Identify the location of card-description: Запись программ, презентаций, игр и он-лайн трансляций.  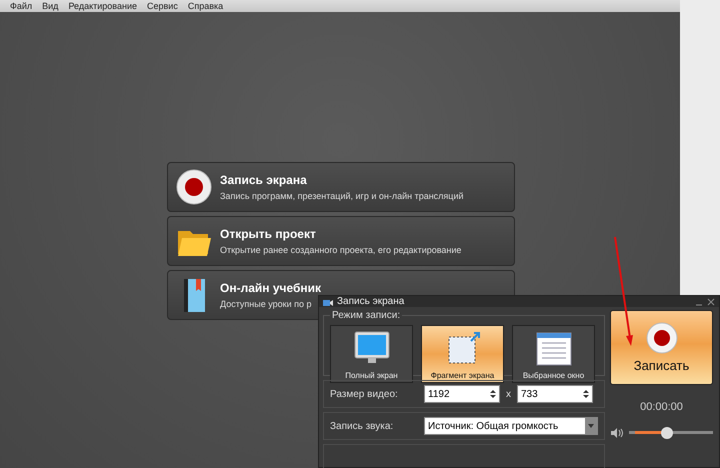
(342, 196).